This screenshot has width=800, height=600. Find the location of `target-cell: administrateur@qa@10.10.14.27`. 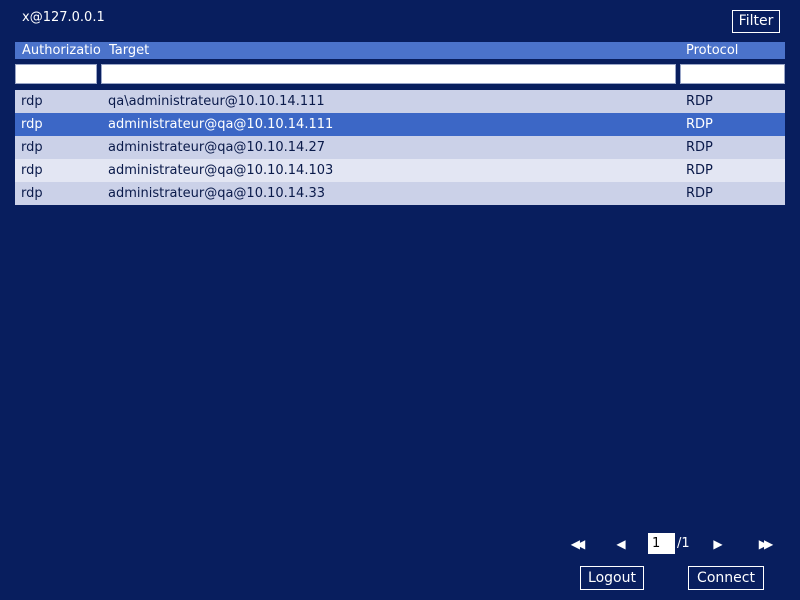

target-cell: administrateur@qa@10.10.14.27 is located at coordinates (216, 147).